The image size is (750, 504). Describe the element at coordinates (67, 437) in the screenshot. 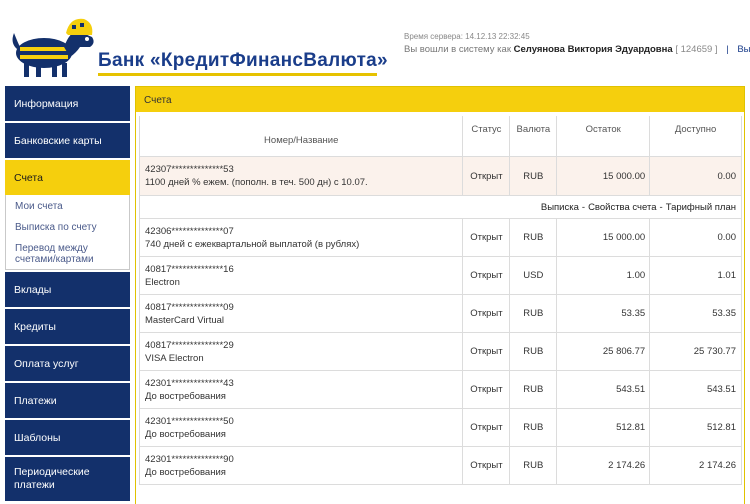

I see `nav-templates: Шаблоны` at that location.